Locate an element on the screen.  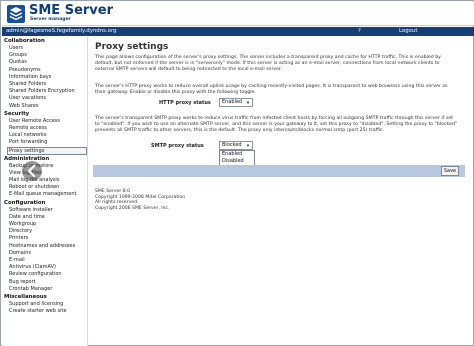
logged-in-user: admin@fagesmeS.fegefamily.dyndns.org is located at coordinates (61, 31).